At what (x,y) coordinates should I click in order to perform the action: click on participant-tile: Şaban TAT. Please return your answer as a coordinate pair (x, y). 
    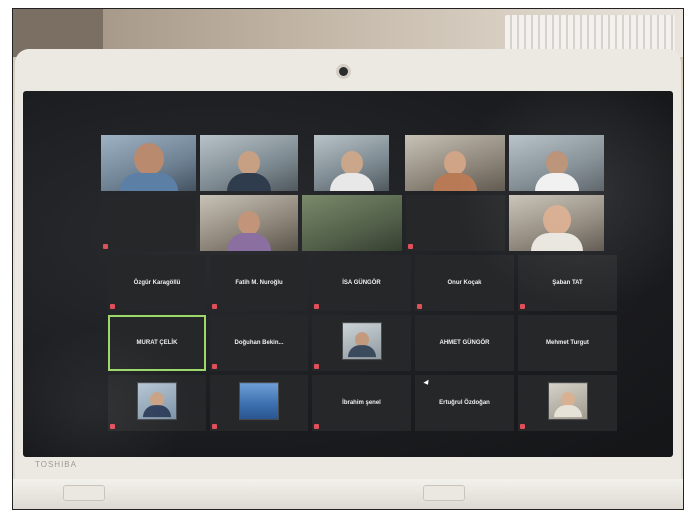
    Looking at the image, I should click on (567, 283).